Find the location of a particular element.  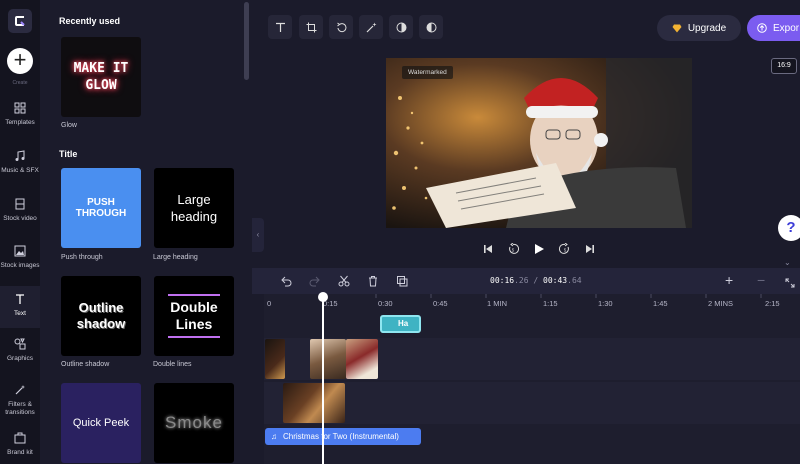

duplicate-button is located at coordinates (402, 283).